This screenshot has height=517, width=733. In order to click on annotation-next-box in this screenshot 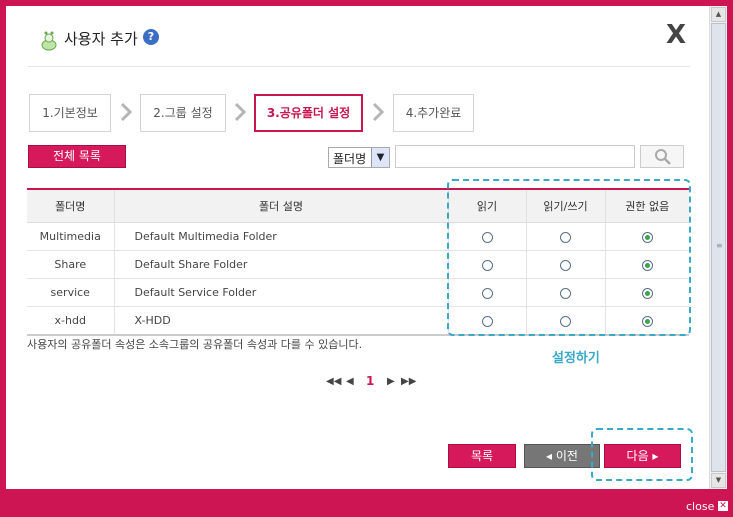, I will do `click(642, 454)`.